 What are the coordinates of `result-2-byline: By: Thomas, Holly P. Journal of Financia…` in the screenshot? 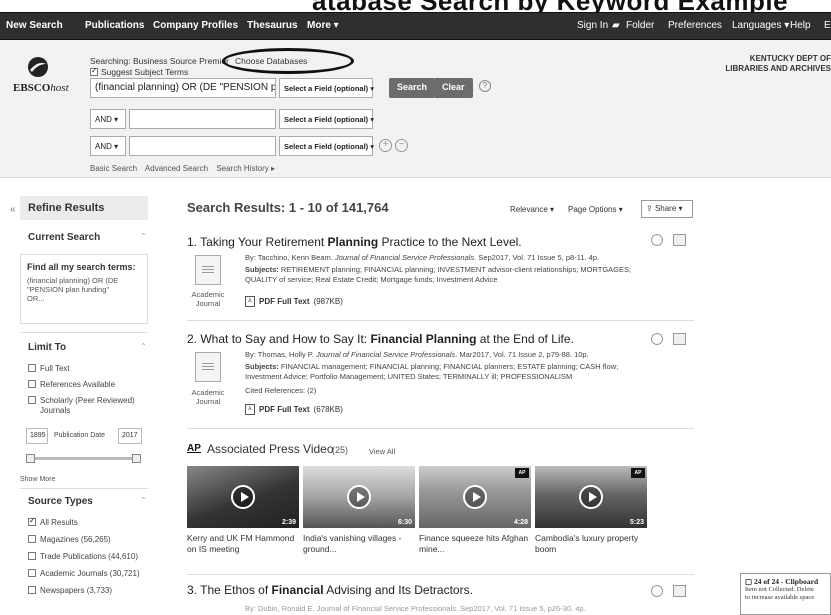 It's located at (417, 354).